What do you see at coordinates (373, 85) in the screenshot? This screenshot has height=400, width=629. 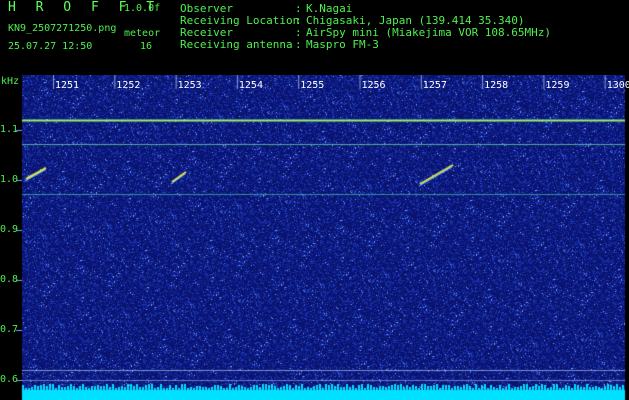 I see `x-tick-label: 1256` at bounding box center [373, 85].